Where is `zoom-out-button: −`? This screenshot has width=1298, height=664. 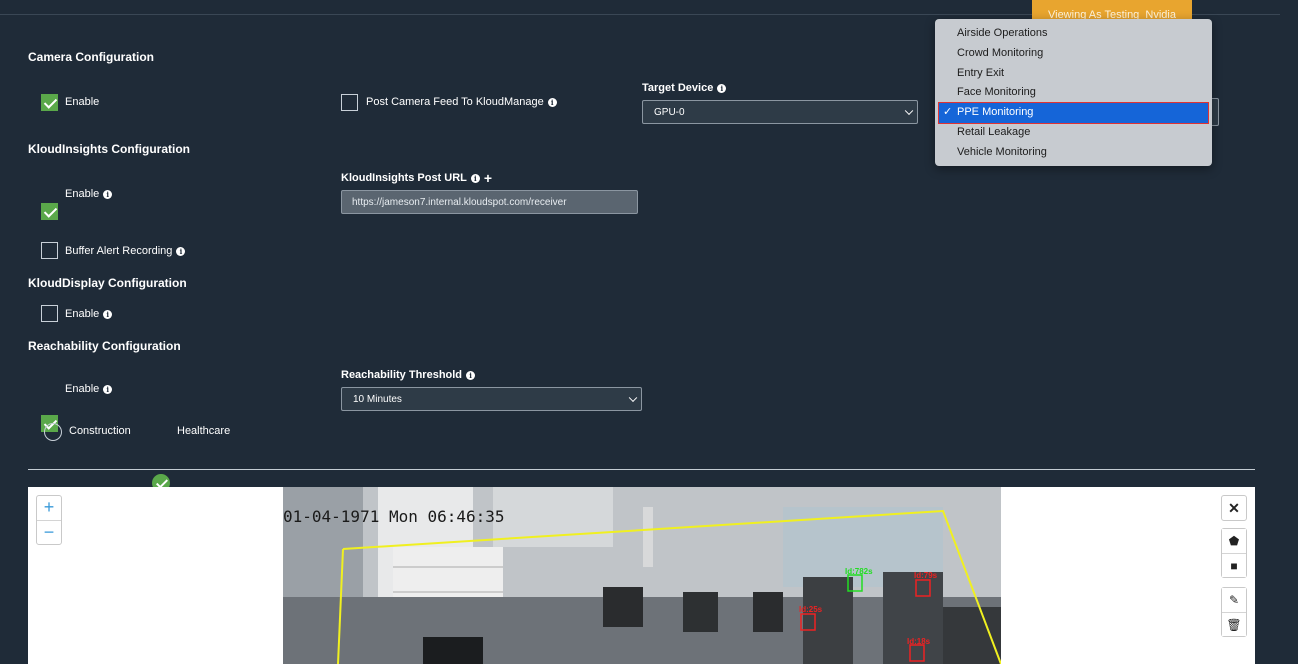
zoom-out-button: − is located at coordinates (49, 532).